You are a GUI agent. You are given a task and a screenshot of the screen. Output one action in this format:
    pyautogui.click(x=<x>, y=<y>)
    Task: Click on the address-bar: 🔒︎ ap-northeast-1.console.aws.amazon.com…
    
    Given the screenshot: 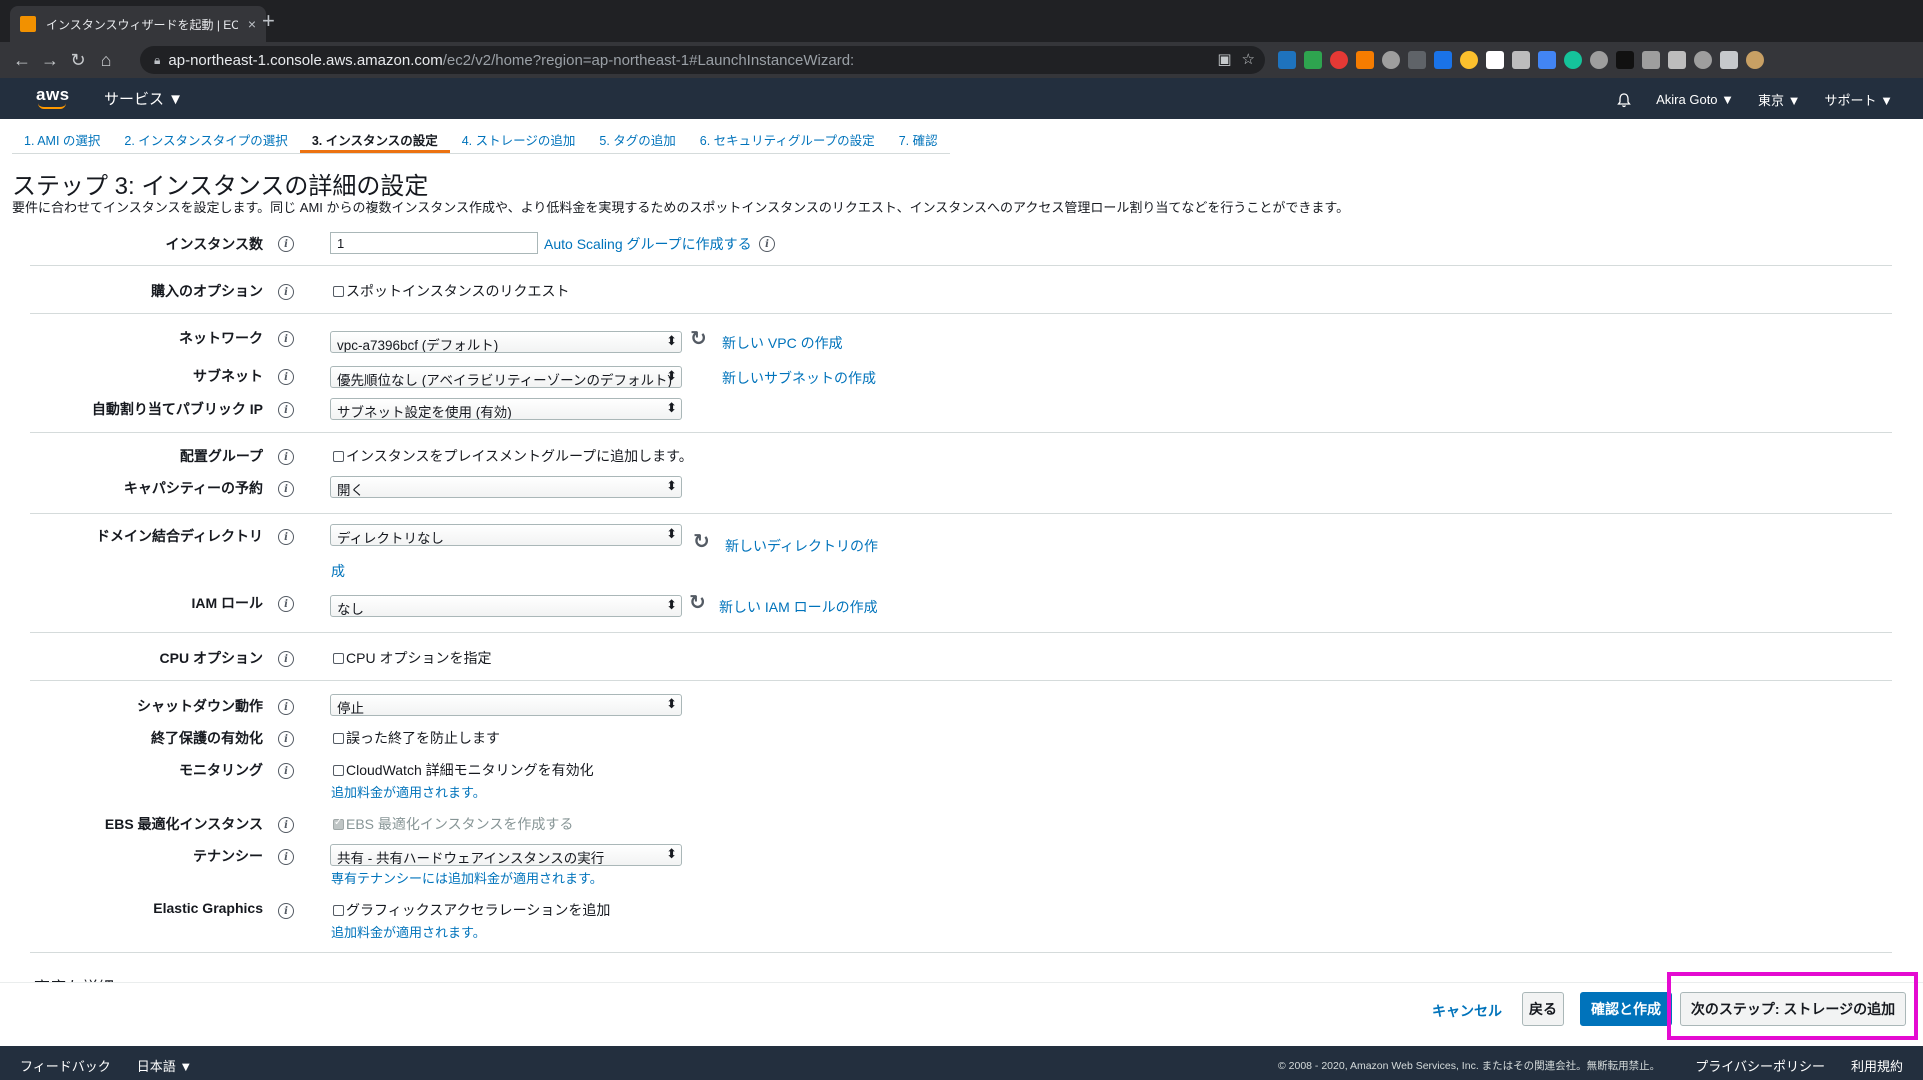 What is the action you would take?
    pyautogui.click(x=702, y=60)
    